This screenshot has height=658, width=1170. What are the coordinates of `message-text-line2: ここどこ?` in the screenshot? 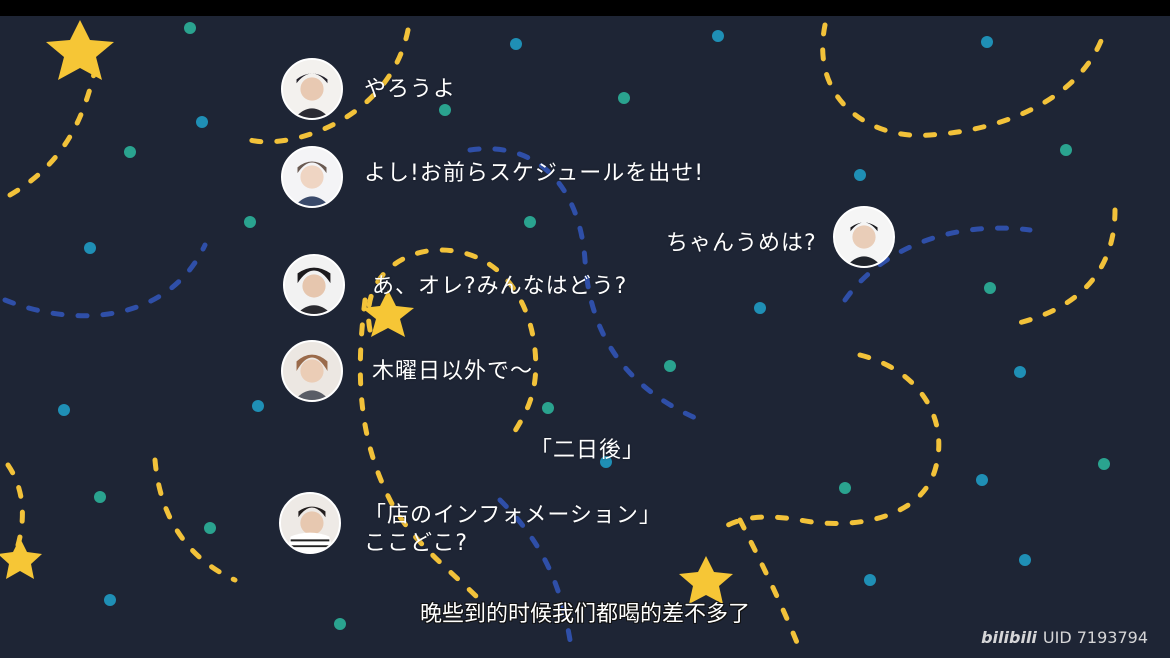 It's located at (416, 543).